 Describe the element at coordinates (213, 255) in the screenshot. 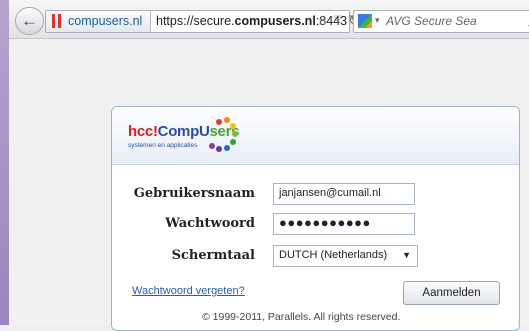

I see `language-label: Schermtaal` at that location.